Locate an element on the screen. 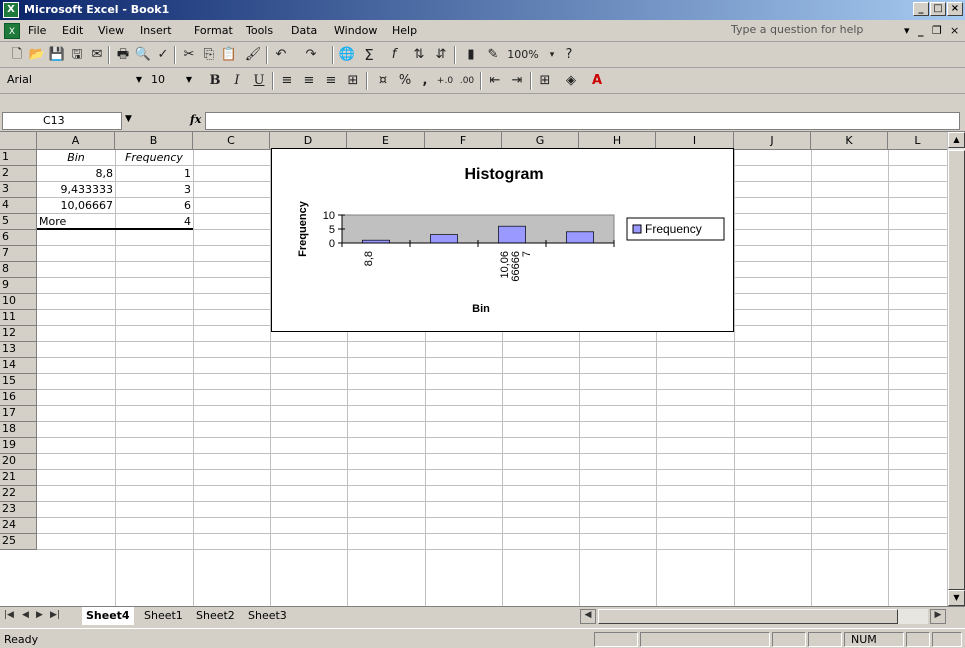  close-button: × is located at coordinates (955, 9).